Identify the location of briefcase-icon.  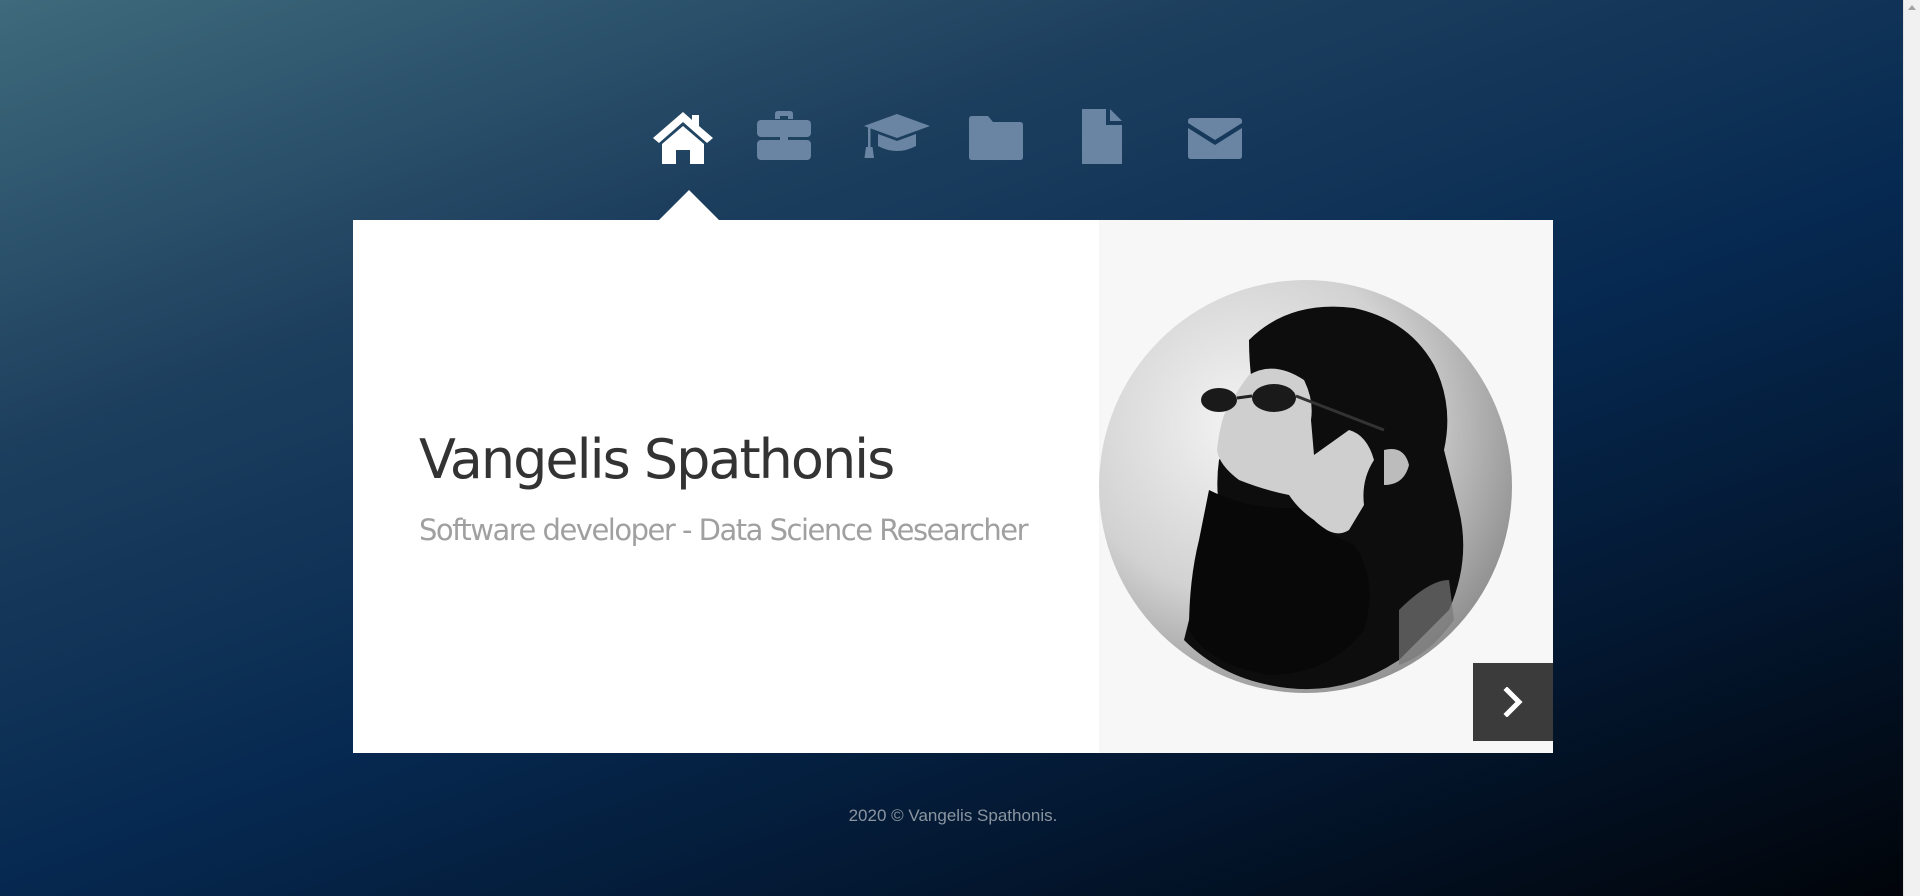
(784, 135).